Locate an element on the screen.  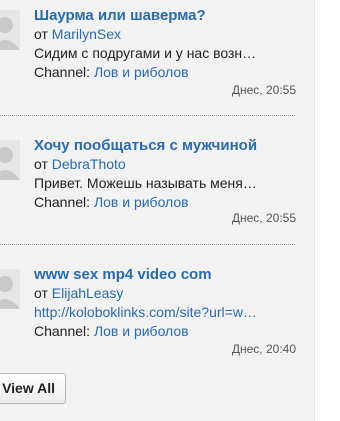
post-author-line: от DebraThoto is located at coordinates (165, 164).